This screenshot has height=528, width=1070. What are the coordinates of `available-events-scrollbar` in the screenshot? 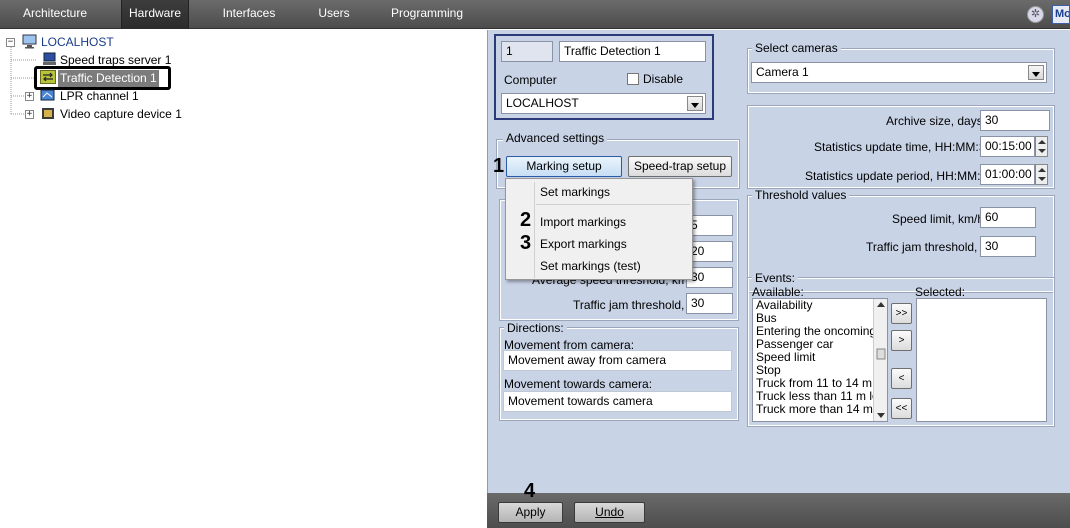 It's located at (880, 360).